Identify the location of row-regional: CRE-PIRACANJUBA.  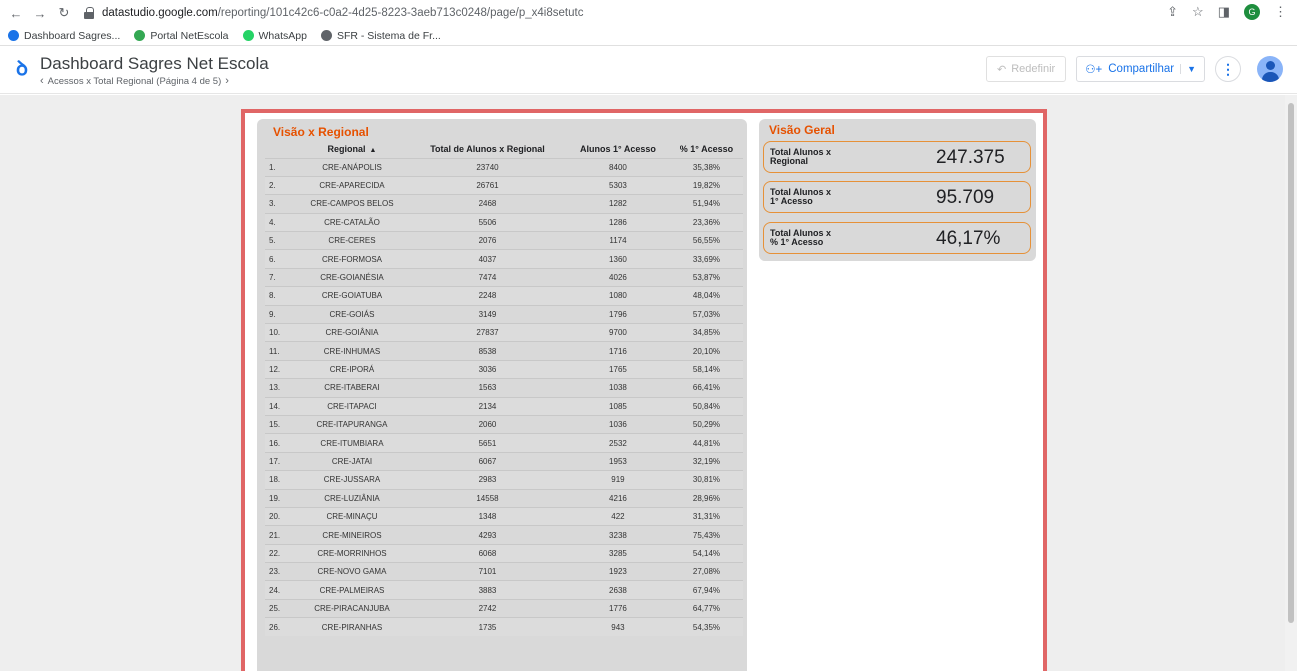
(352, 608).